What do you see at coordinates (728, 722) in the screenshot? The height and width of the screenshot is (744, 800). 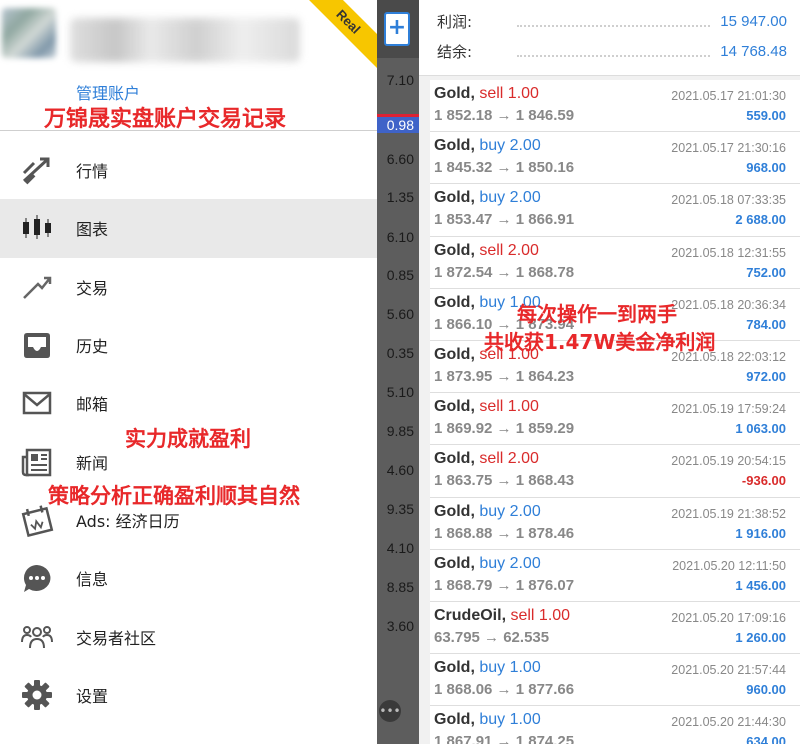 I see `order-time: 2021.05.20 21:44:30` at bounding box center [728, 722].